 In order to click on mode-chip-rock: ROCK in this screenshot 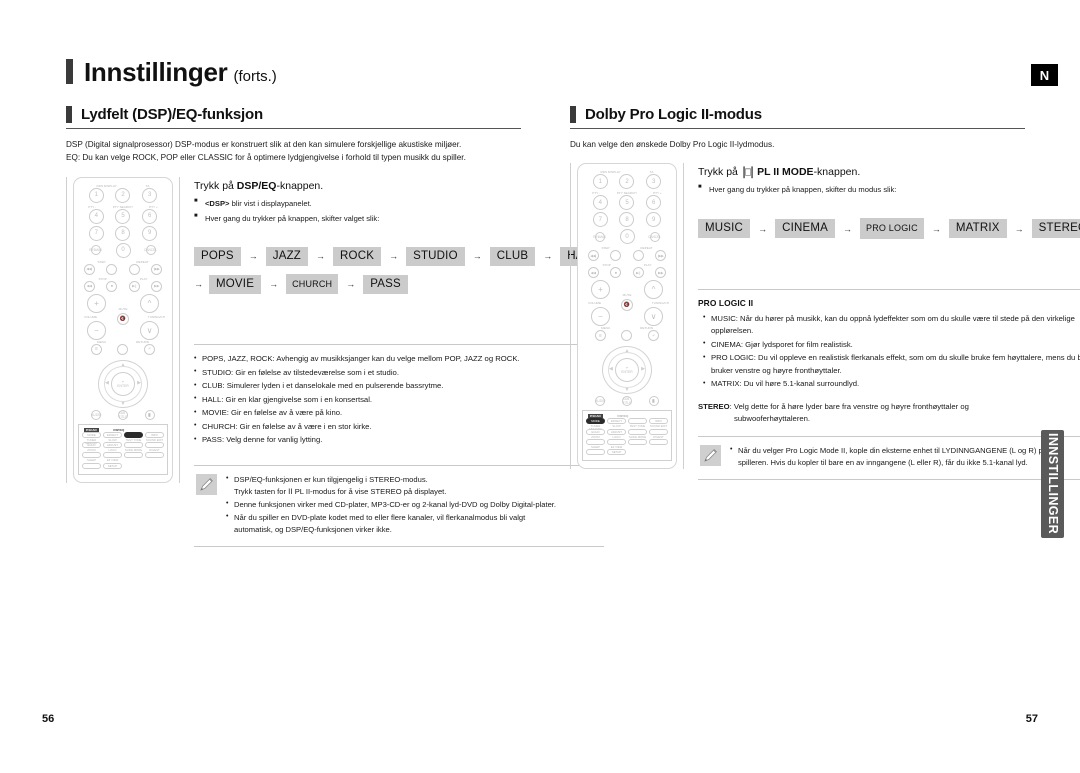, I will do `click(357, 256)`.